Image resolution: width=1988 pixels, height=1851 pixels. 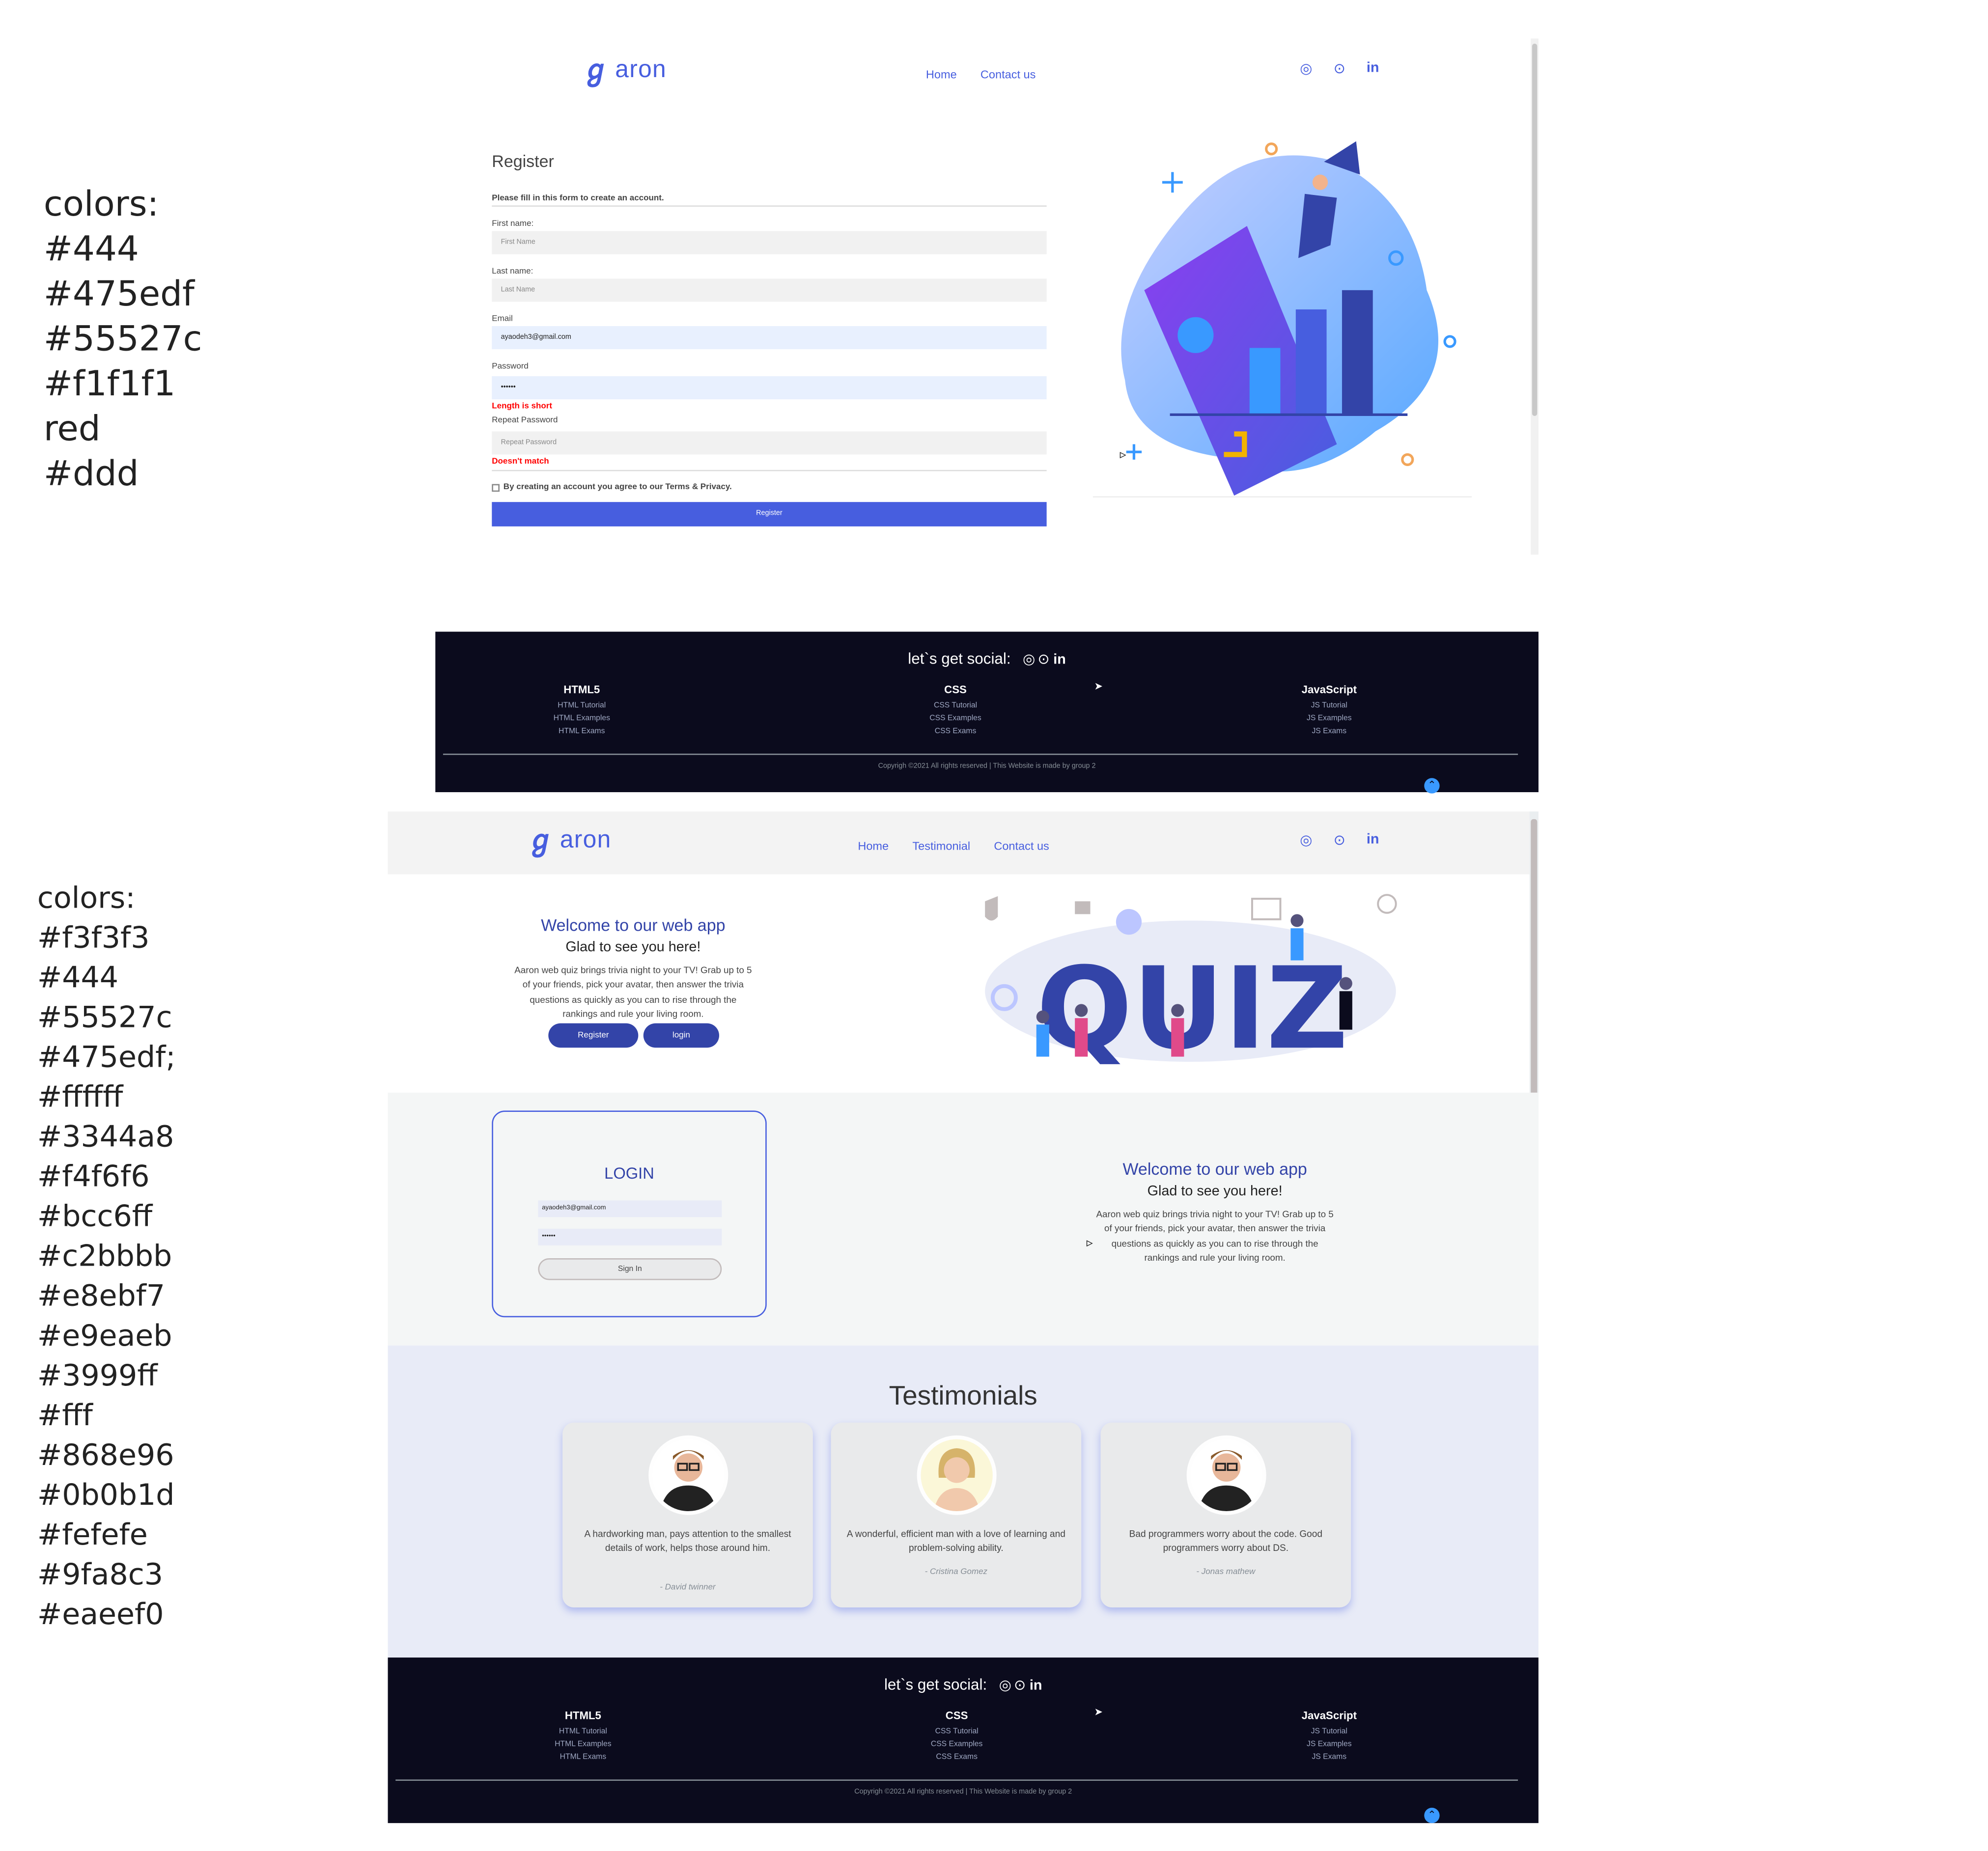 I want to click on palette-code: #eaeef0, so click(x=100, y=1615).